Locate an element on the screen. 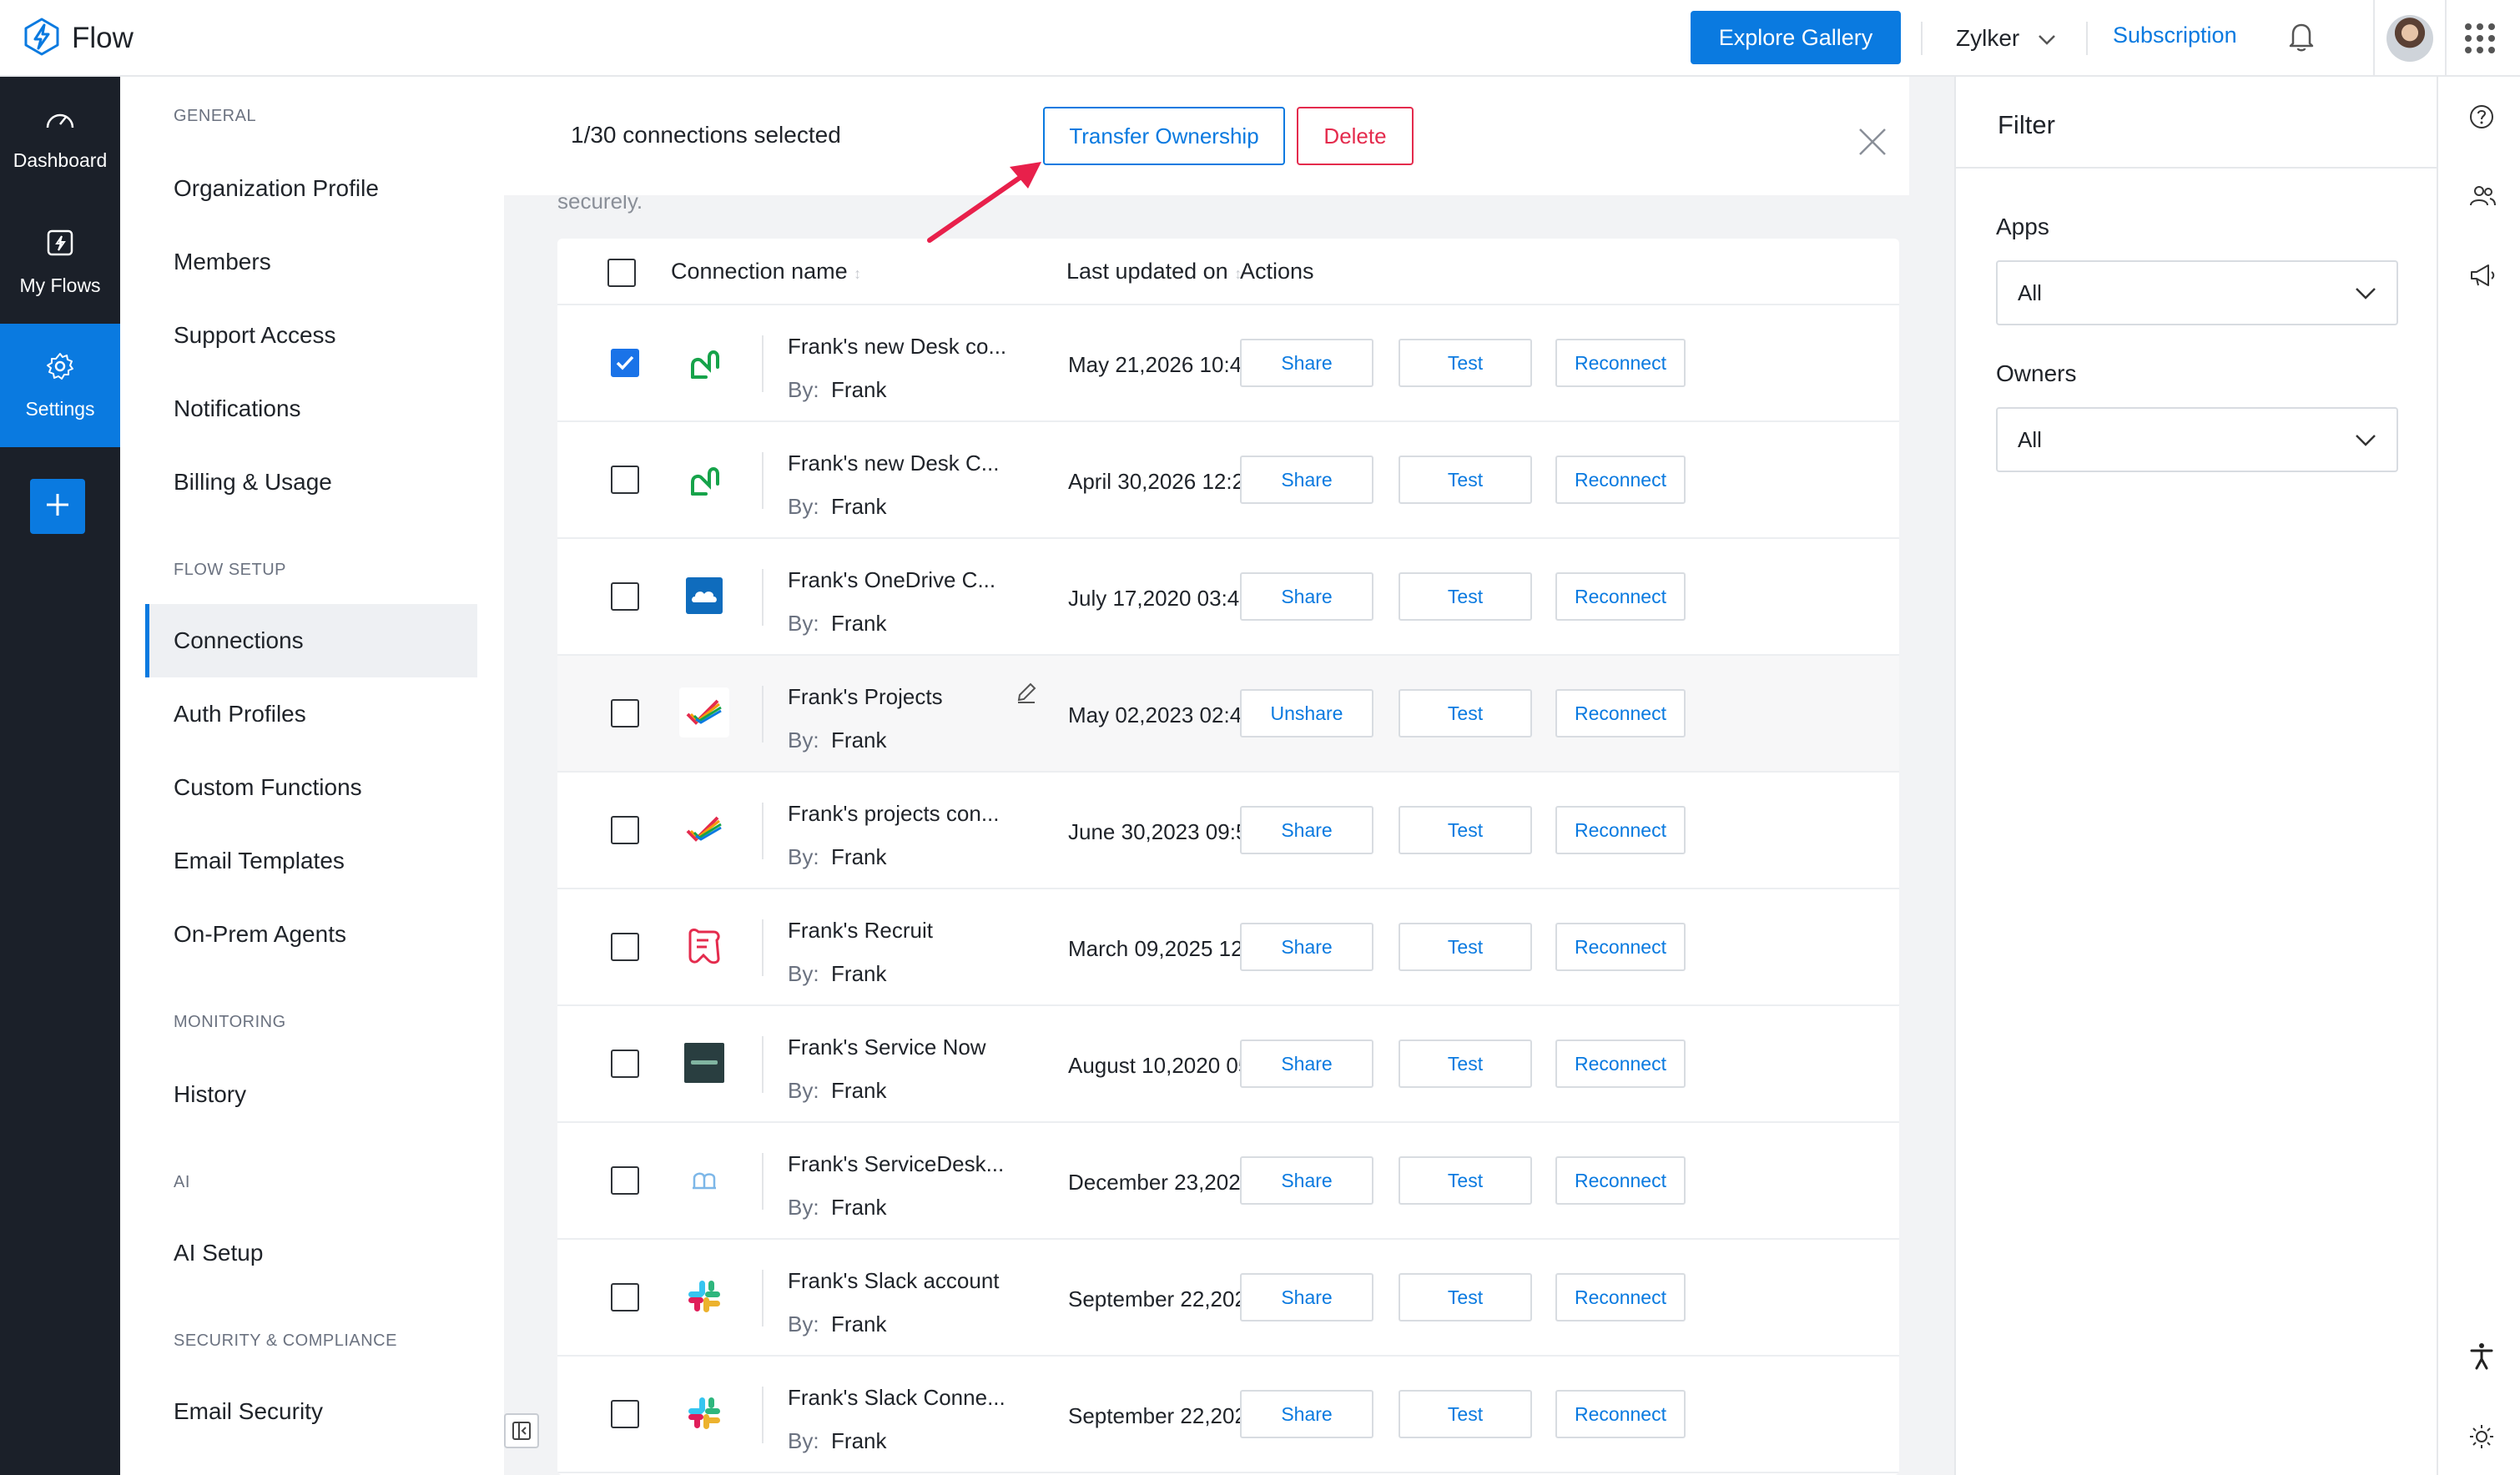 The height and width of the screenshot is (1475, 2520). app-name: Flow is located at coordinates (103, 38).